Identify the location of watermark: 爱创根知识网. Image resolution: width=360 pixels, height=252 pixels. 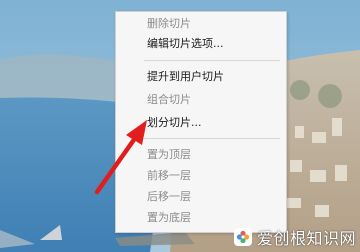
(294, 237).